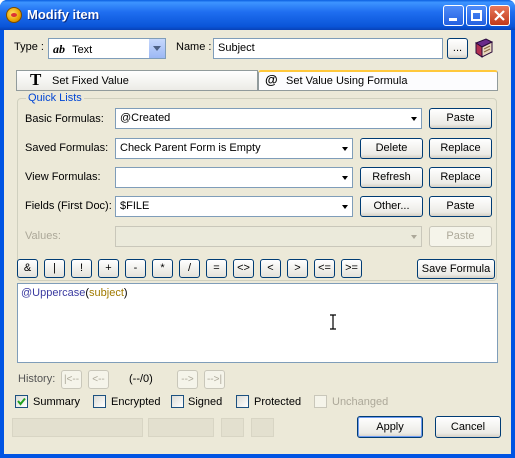  I want to click on fields-label: Fields (First Doc):, so click(68, 206).